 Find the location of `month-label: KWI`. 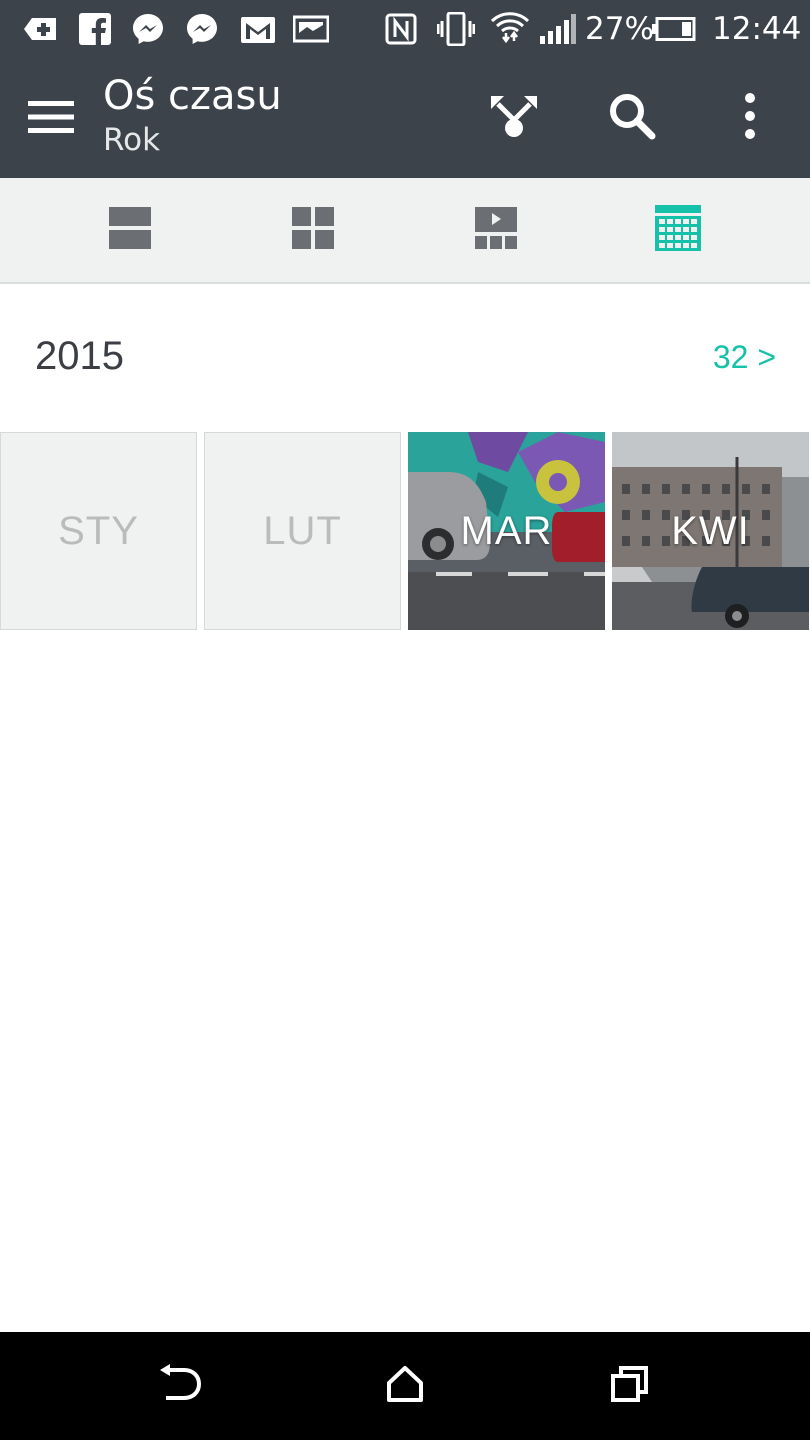

month-label: KWI is located at coordinates (710, 530).